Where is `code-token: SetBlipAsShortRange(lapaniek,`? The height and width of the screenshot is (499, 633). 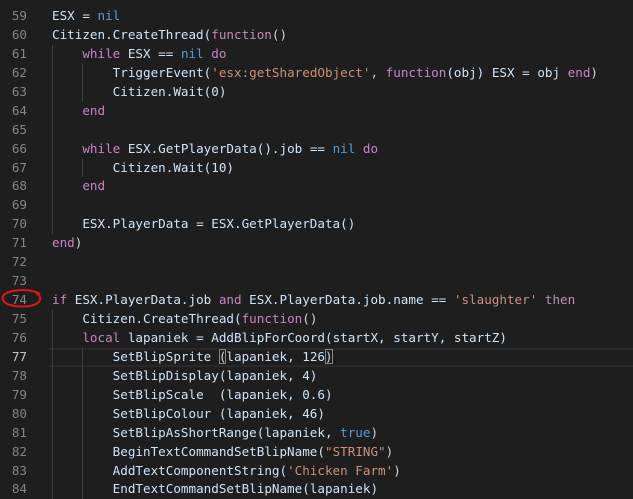 code-token: SetBlipAsShortRange(lapaniek, is located at coordinates (226, 432).